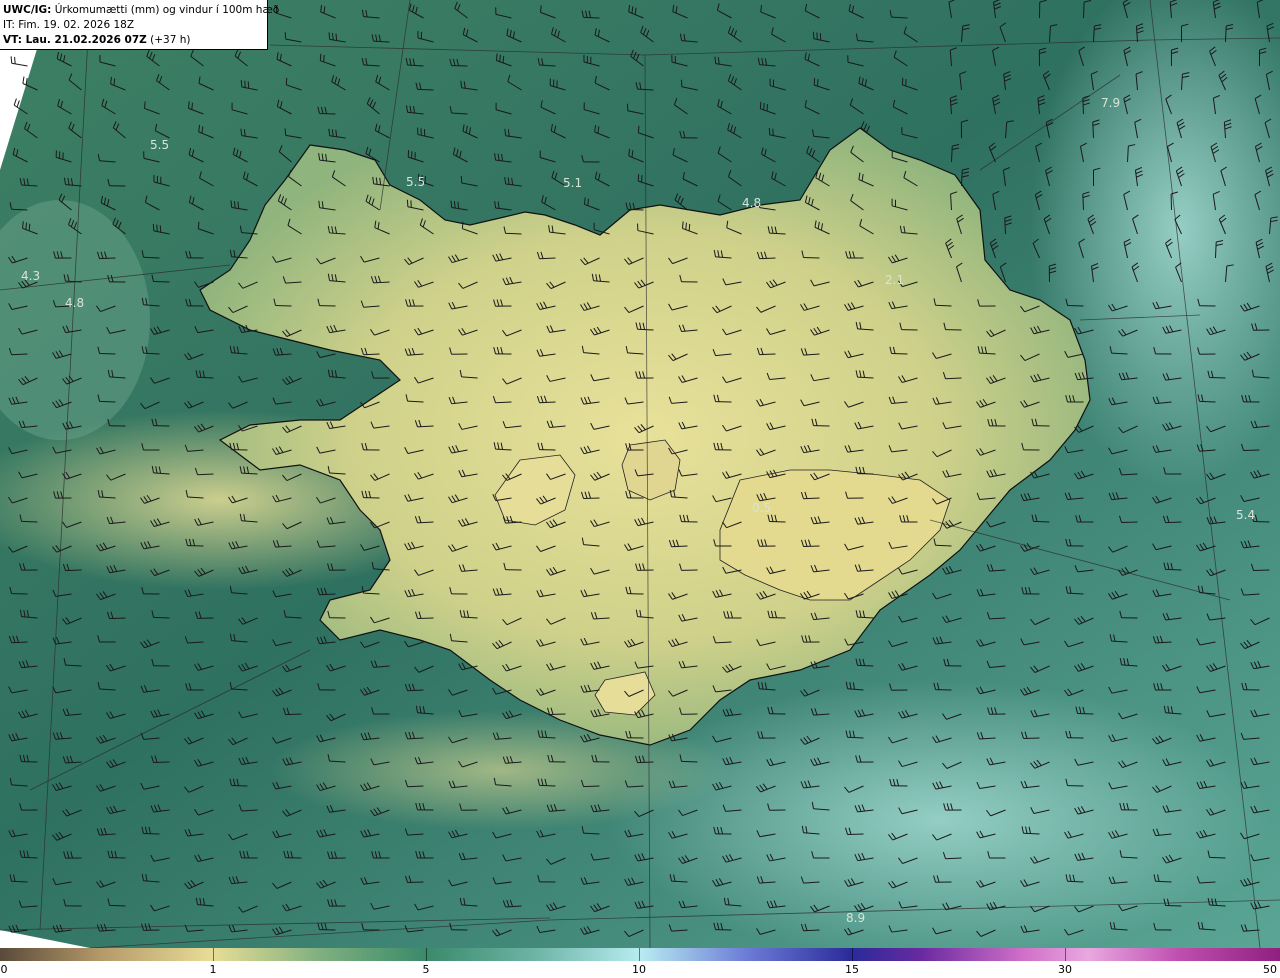 The width and height of the screenshot is (1280, 978). Describe the element at coordinates (1110, 103) in the screenshot. I see `map-value-label: 7.9` at that location.